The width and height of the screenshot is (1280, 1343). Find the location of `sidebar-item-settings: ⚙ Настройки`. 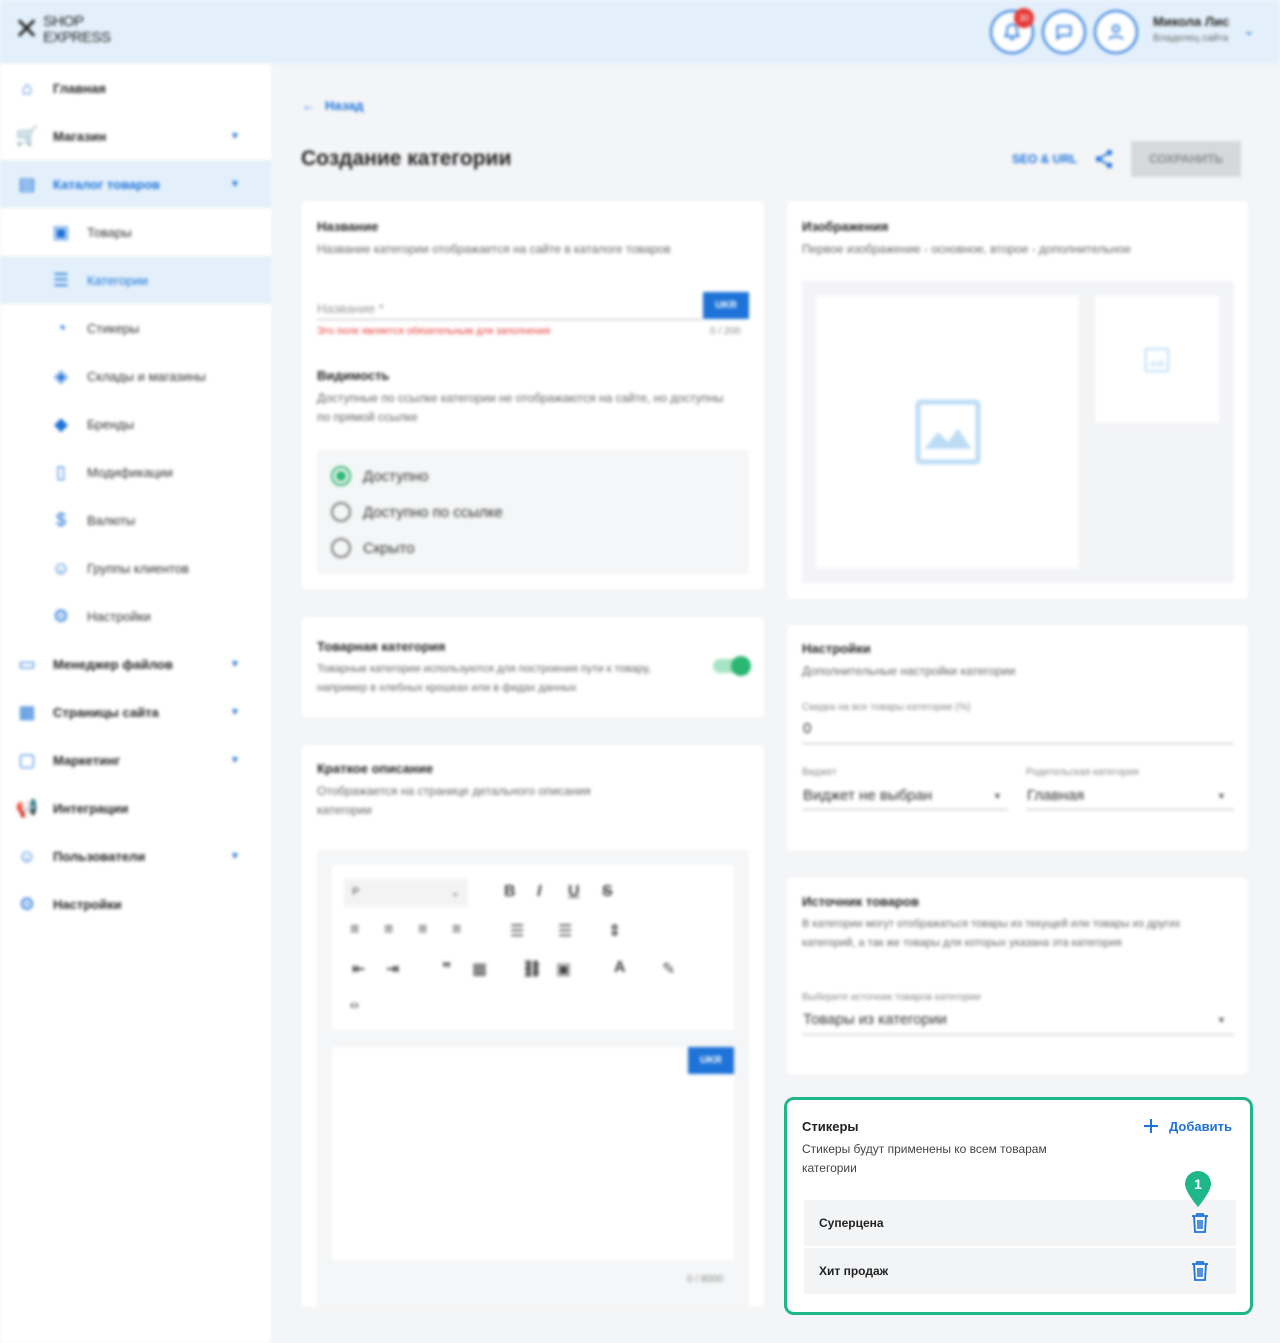

sidebar-item-settings: ⚙ Настройки is located at coordinates (135, 904).